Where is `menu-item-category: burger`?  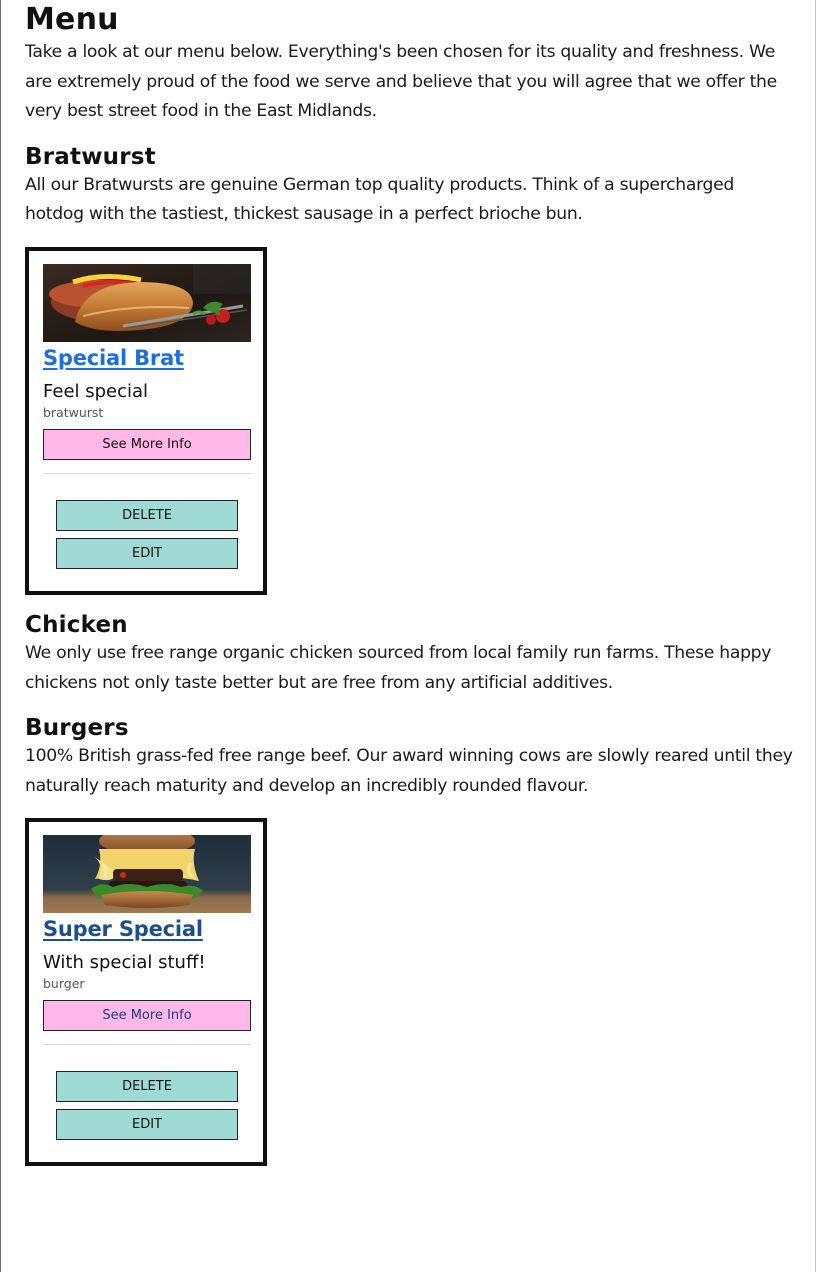 menu-item-category: burger is located at coordinates (64, 984).